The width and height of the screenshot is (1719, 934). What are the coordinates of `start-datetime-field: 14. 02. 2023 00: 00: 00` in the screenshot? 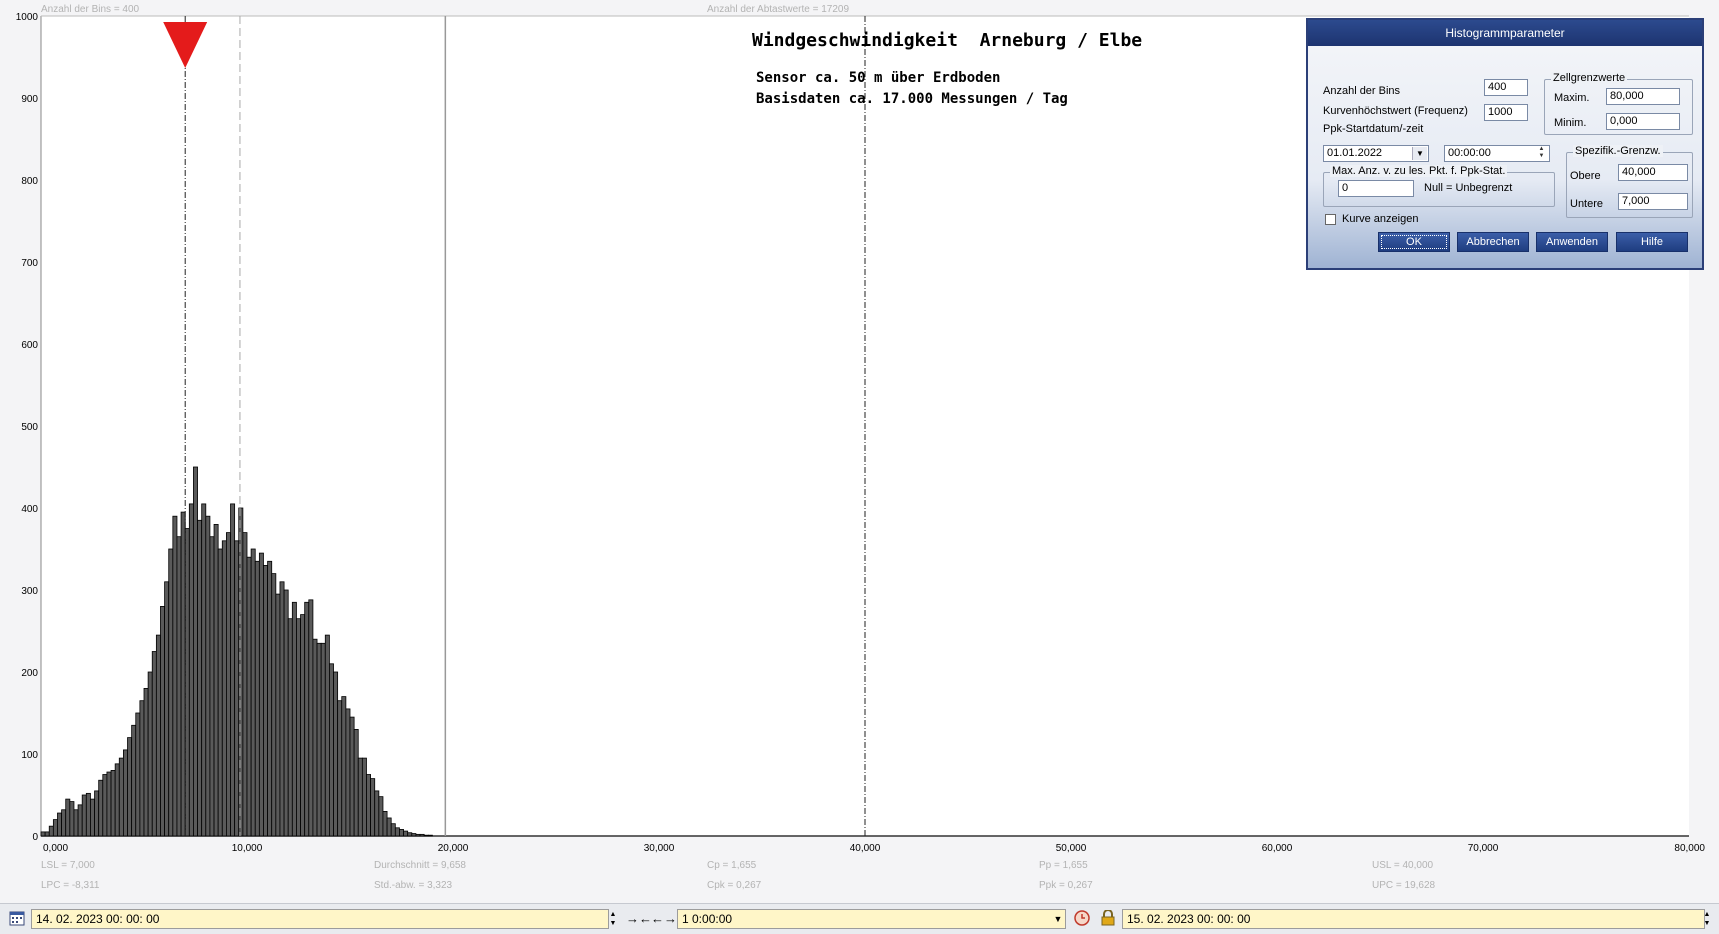 It's located at (320, 919).